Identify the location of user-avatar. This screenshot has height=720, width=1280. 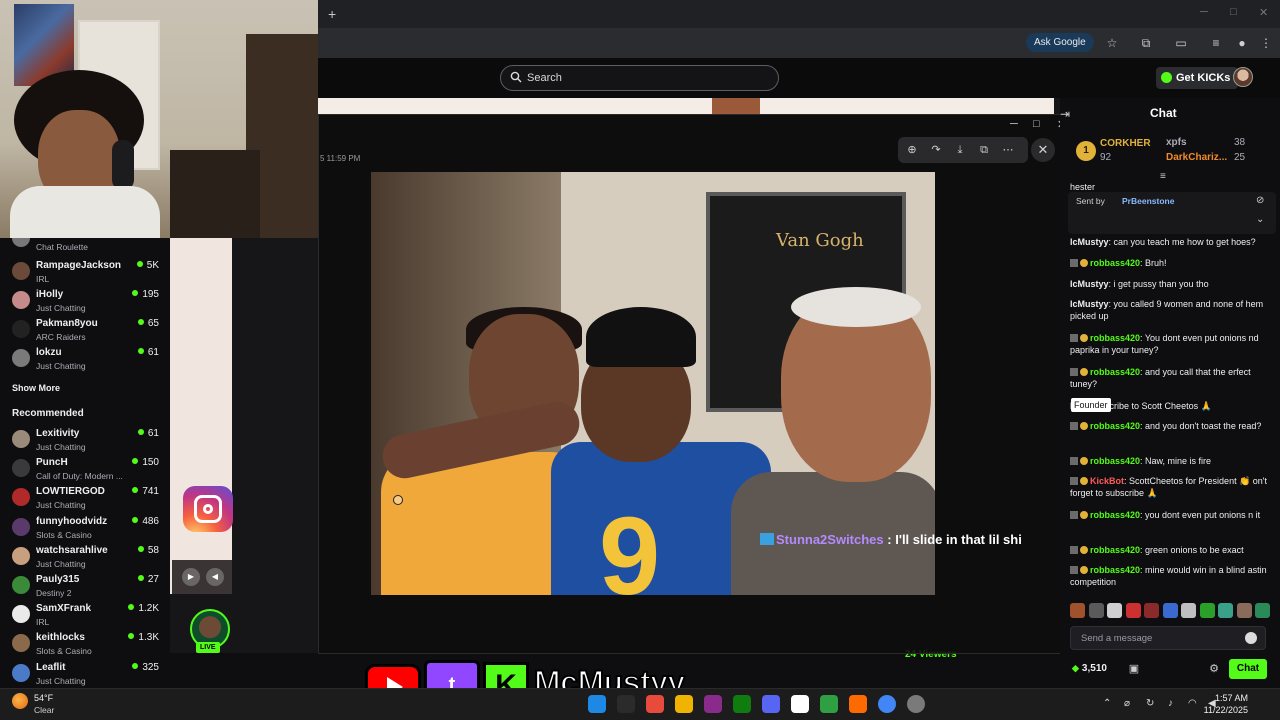
(1243, 77).